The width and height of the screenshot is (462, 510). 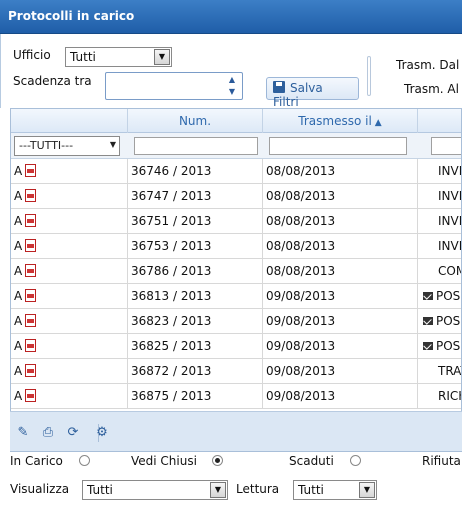 What do you see at coordinates (23, 433) in the screenshot?
I see `pencil-icon: ✎` at bounding box center [23, 433].